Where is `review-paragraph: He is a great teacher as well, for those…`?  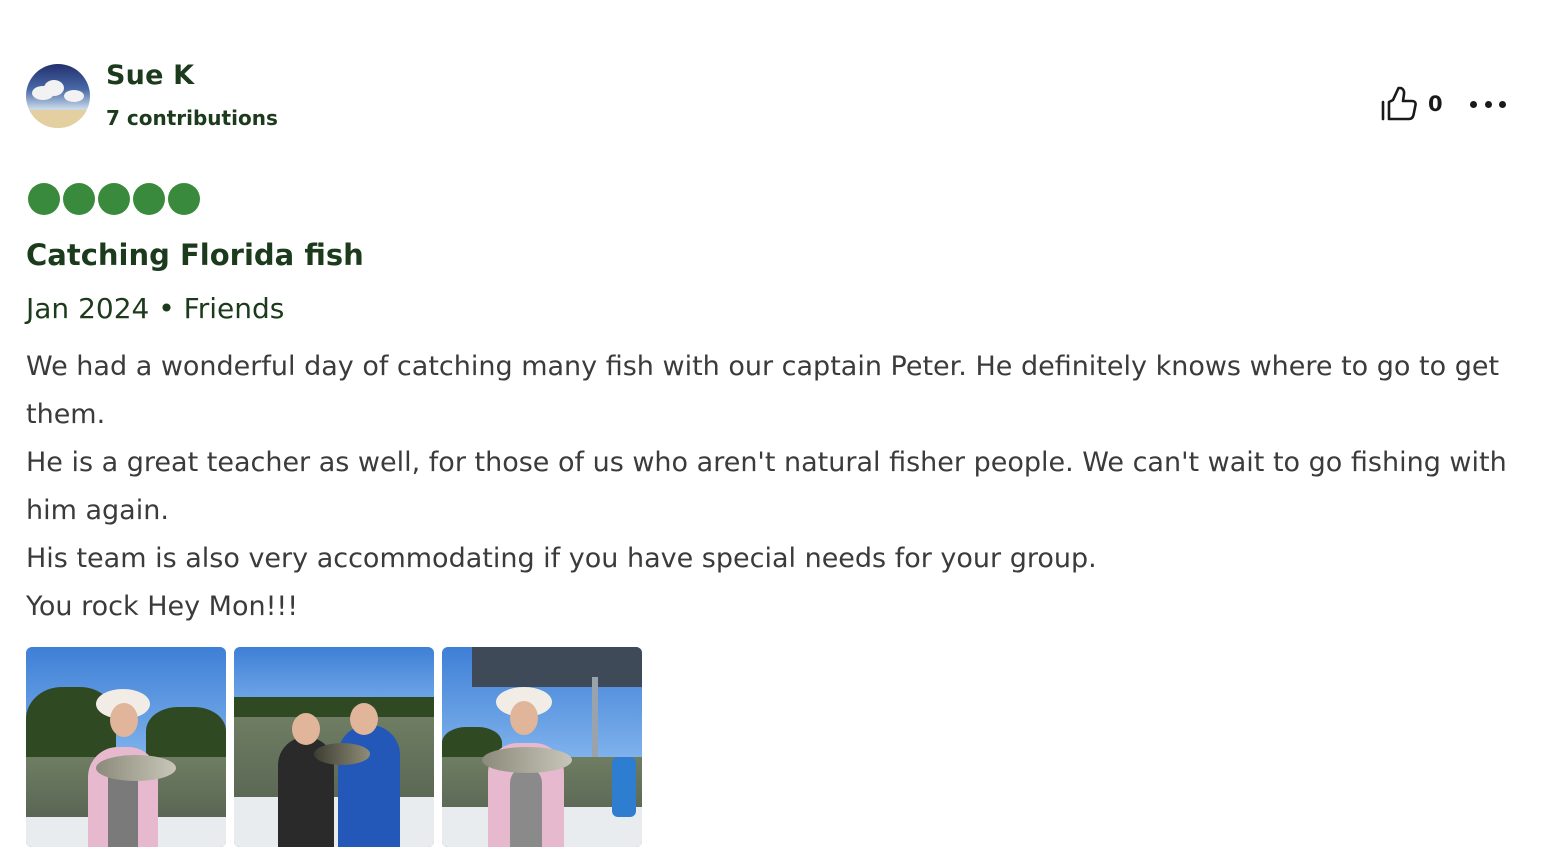 review-paragraph: He is a great teacher as well, for those… is located at coordinates (766, 486).